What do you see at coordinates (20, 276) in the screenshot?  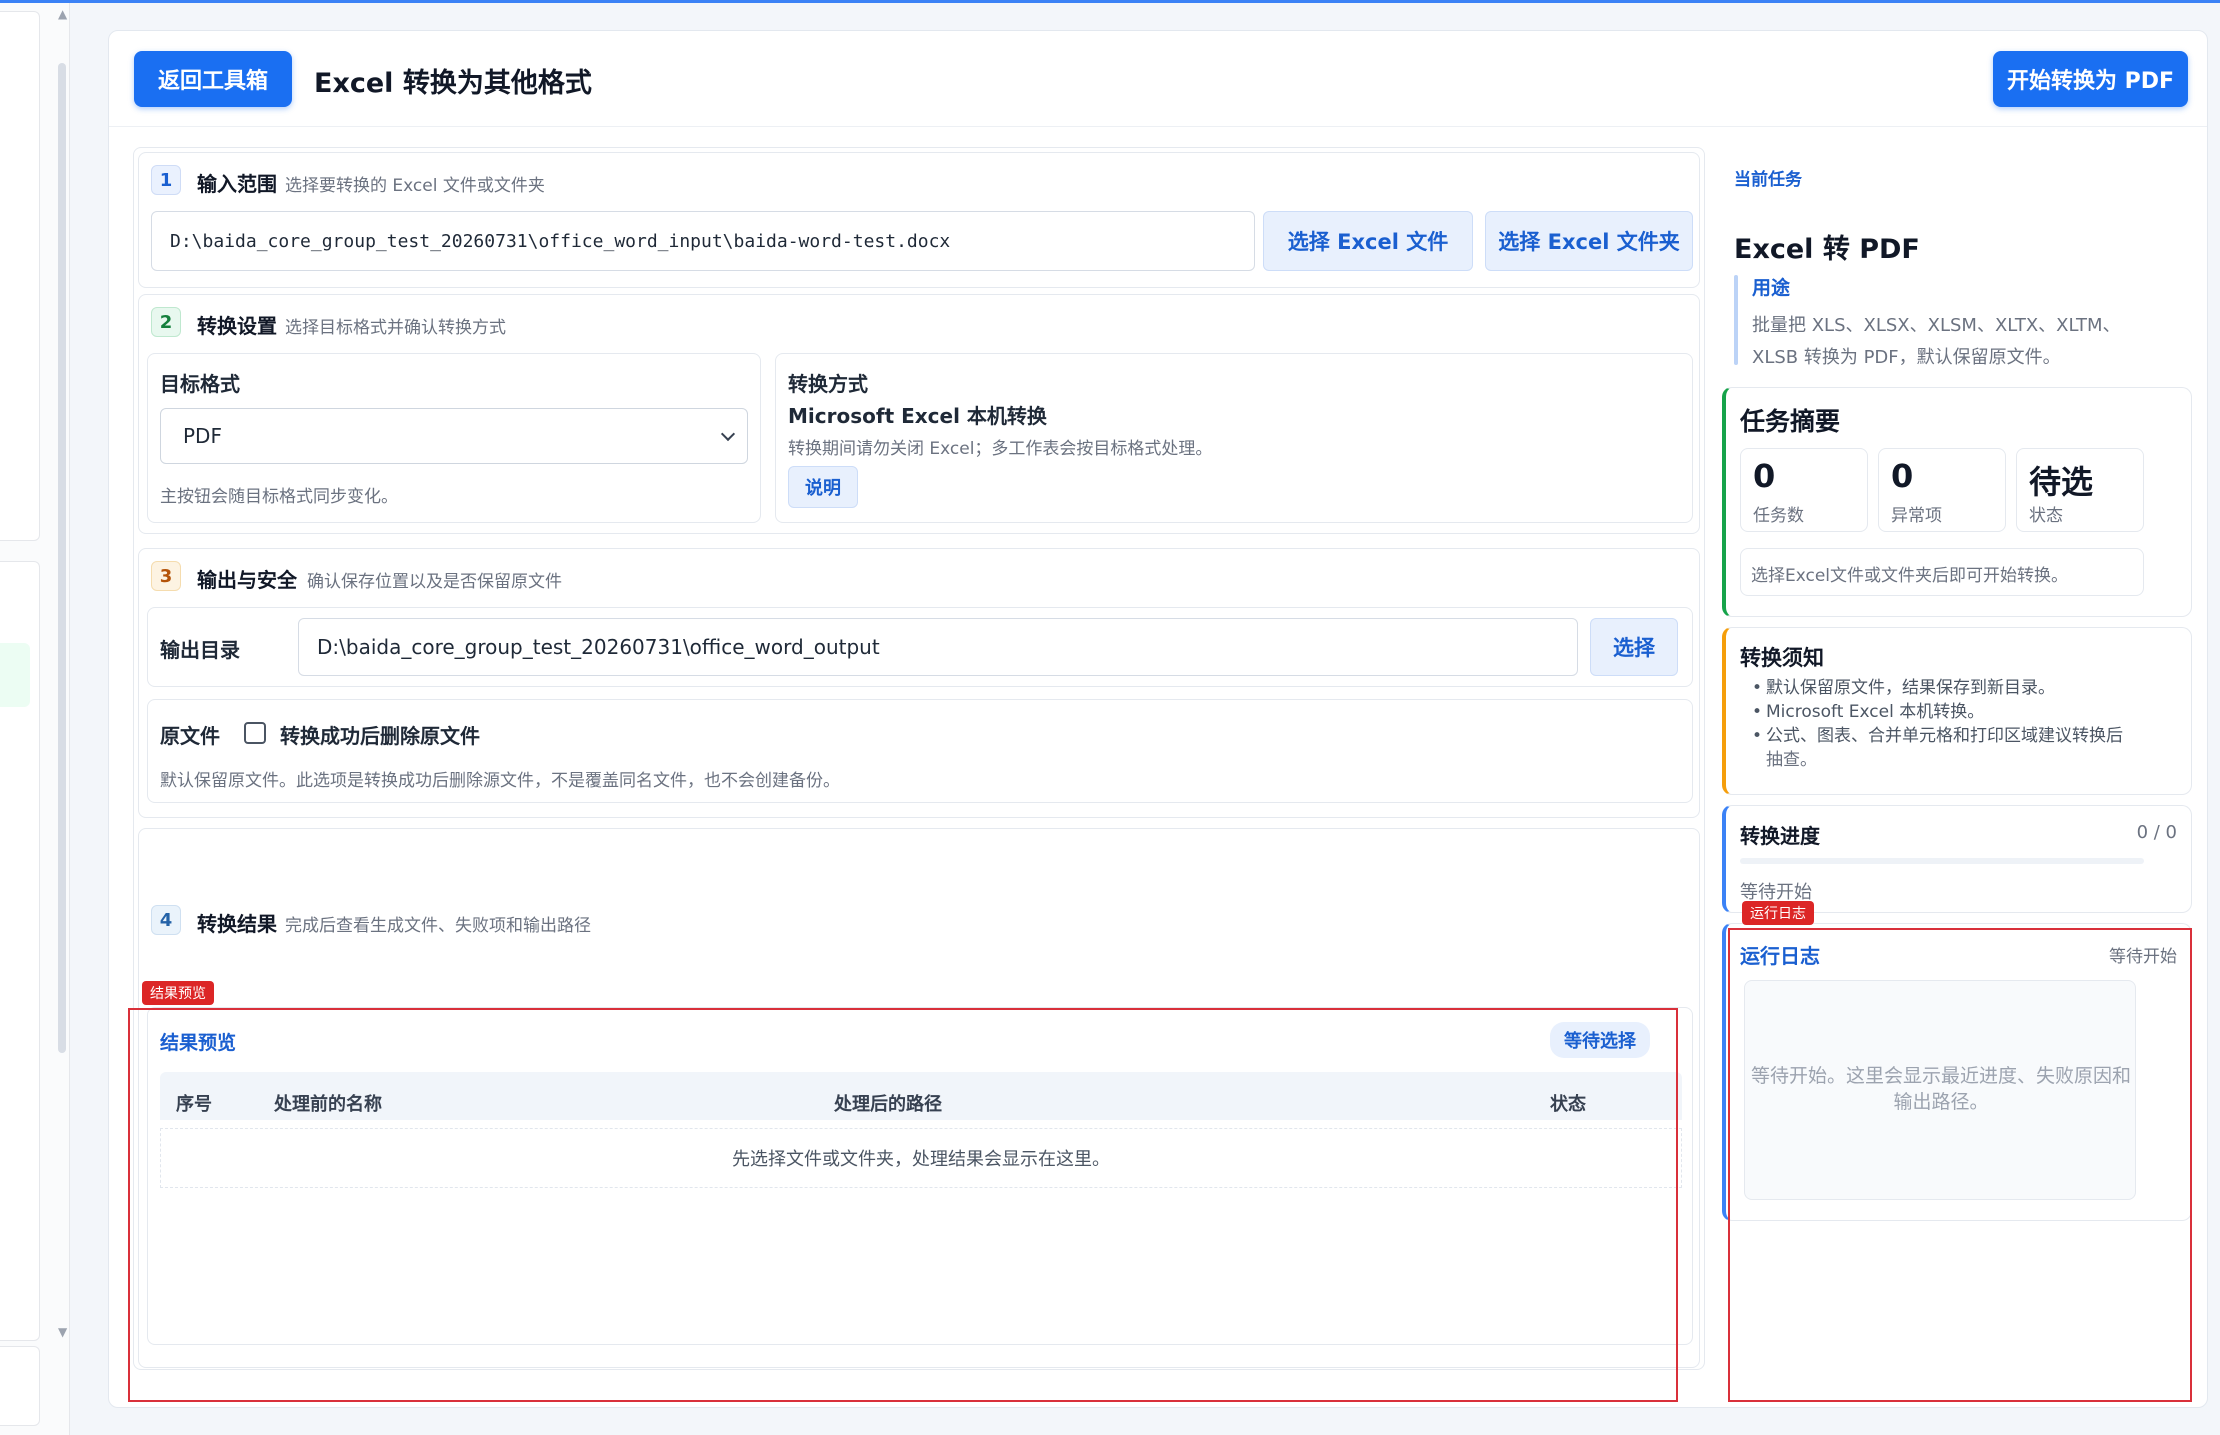 I see `left-panel-top` at bounding box center [20, 276].